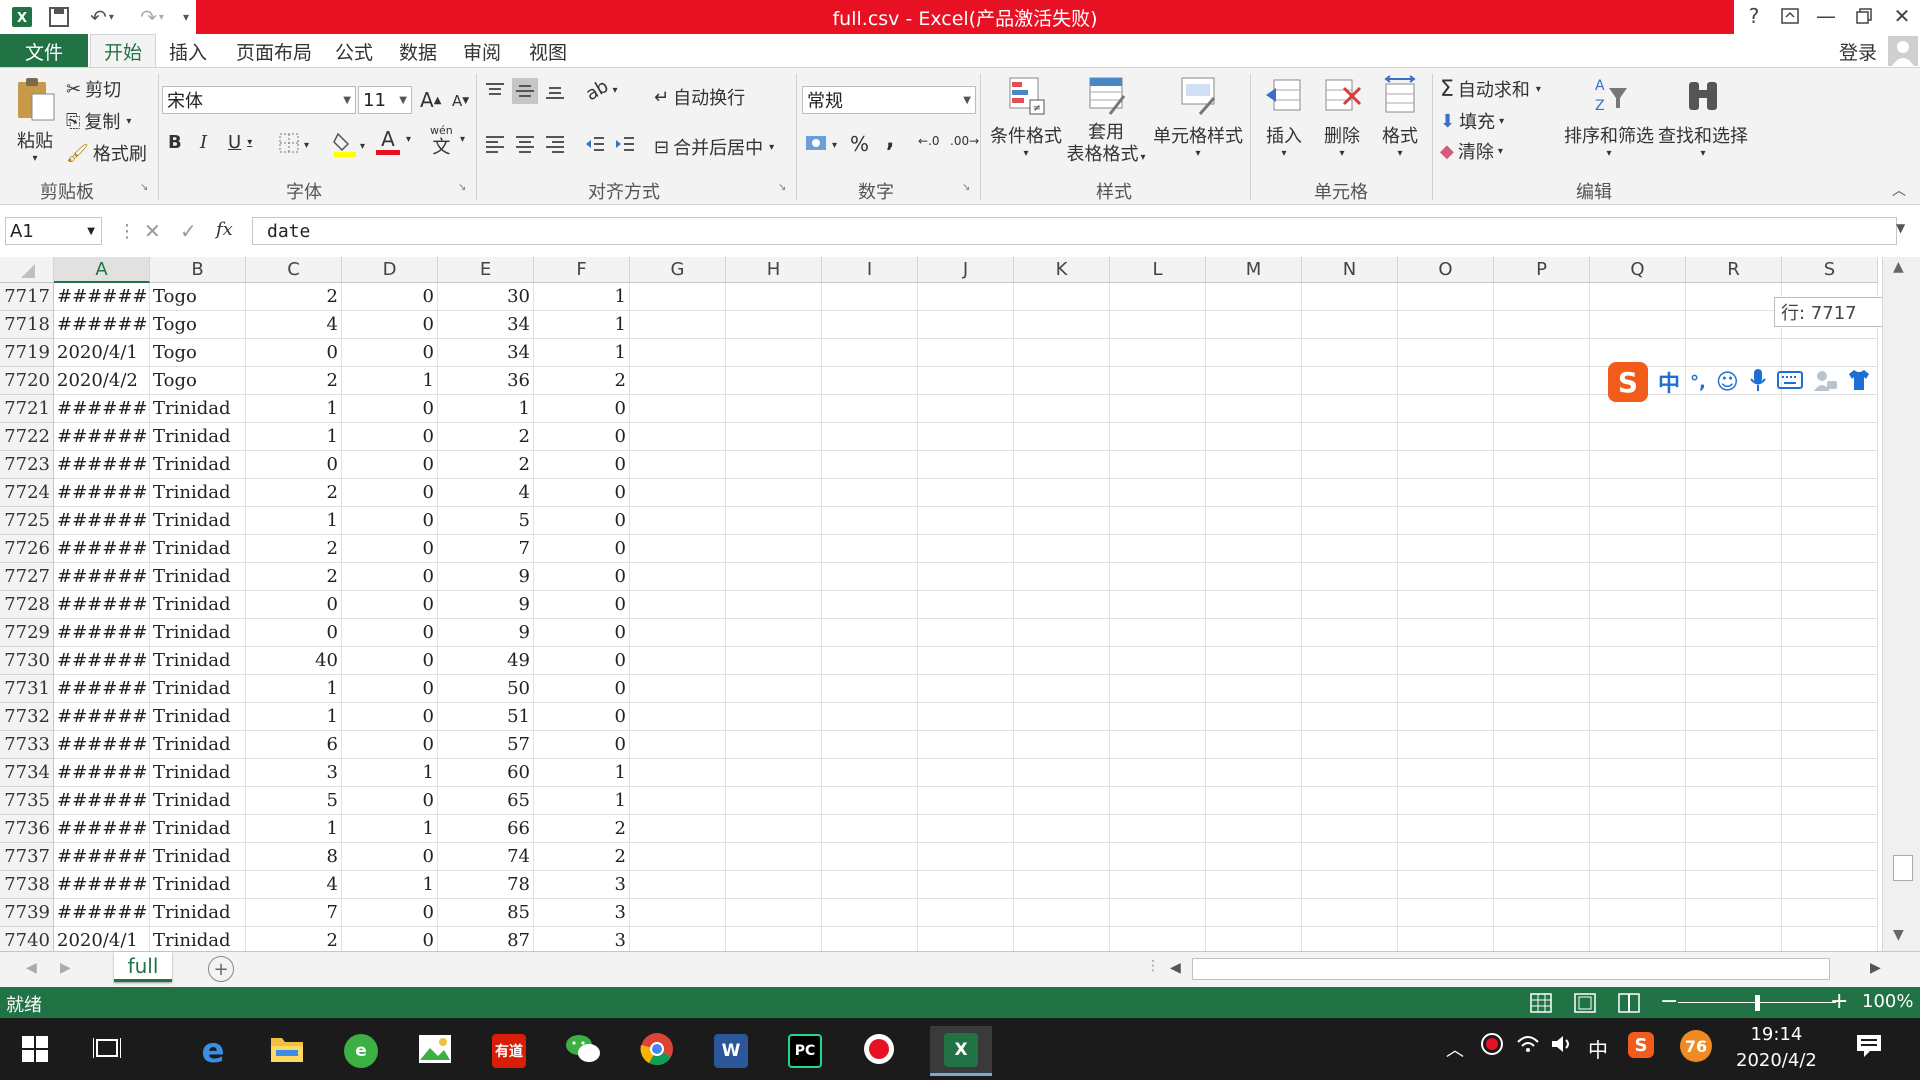 Image resolution: width=1920 pixels, height=1080 pixels. What do you see at coordinates (1446, 521) in the screenshot?
I see `cell-o` at bounding box center [1446, 521].